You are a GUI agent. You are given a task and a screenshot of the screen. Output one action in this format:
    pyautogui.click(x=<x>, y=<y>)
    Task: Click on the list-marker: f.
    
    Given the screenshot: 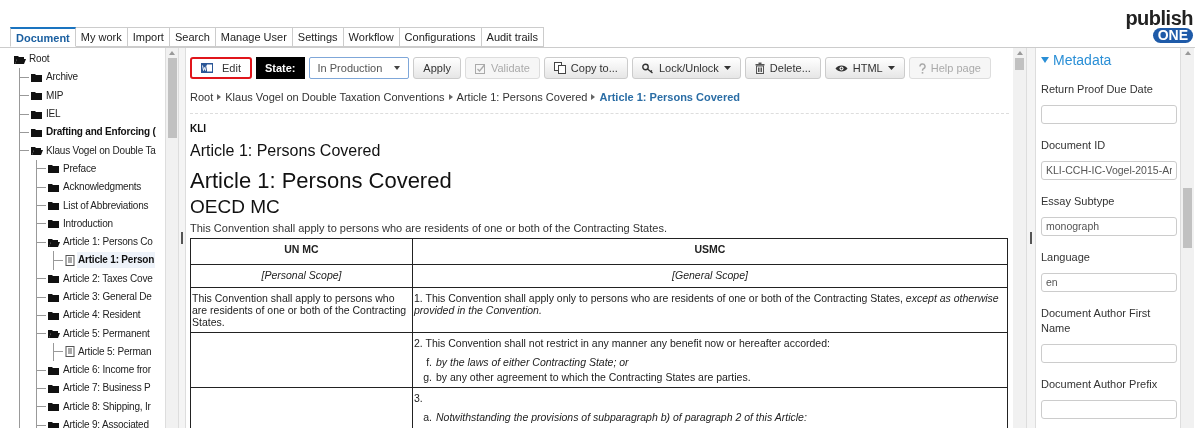 What is the action you would take?
    pyautogui.click(x=428, y=361)
    